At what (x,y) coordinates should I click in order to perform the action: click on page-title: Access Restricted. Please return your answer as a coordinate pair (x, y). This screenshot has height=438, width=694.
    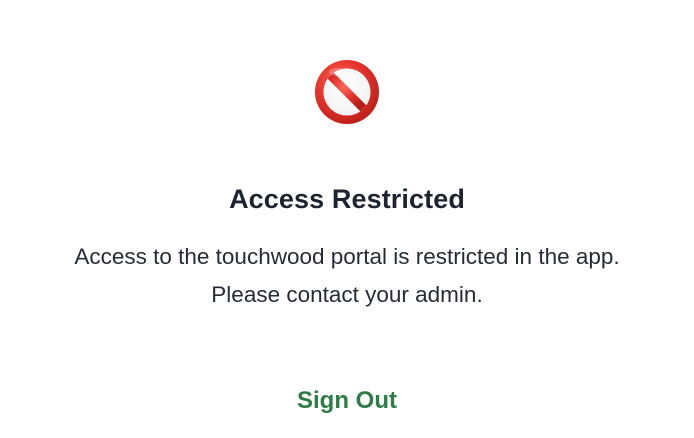
    Looking at the image, I should click on (347, 199).